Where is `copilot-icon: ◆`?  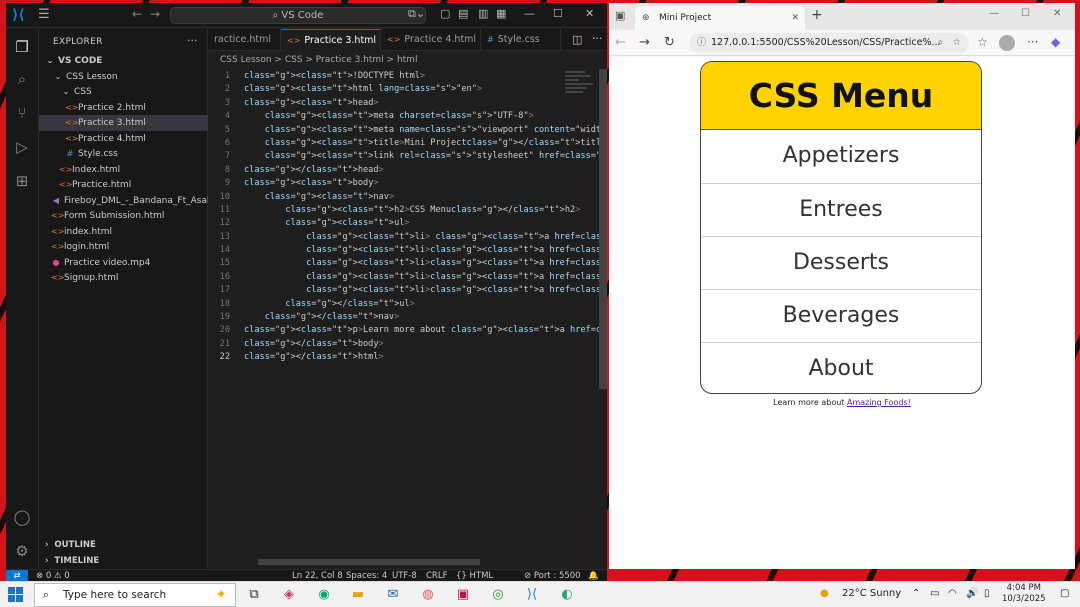
copilot-icon: ◆ is located at coordinates (1055, 42).